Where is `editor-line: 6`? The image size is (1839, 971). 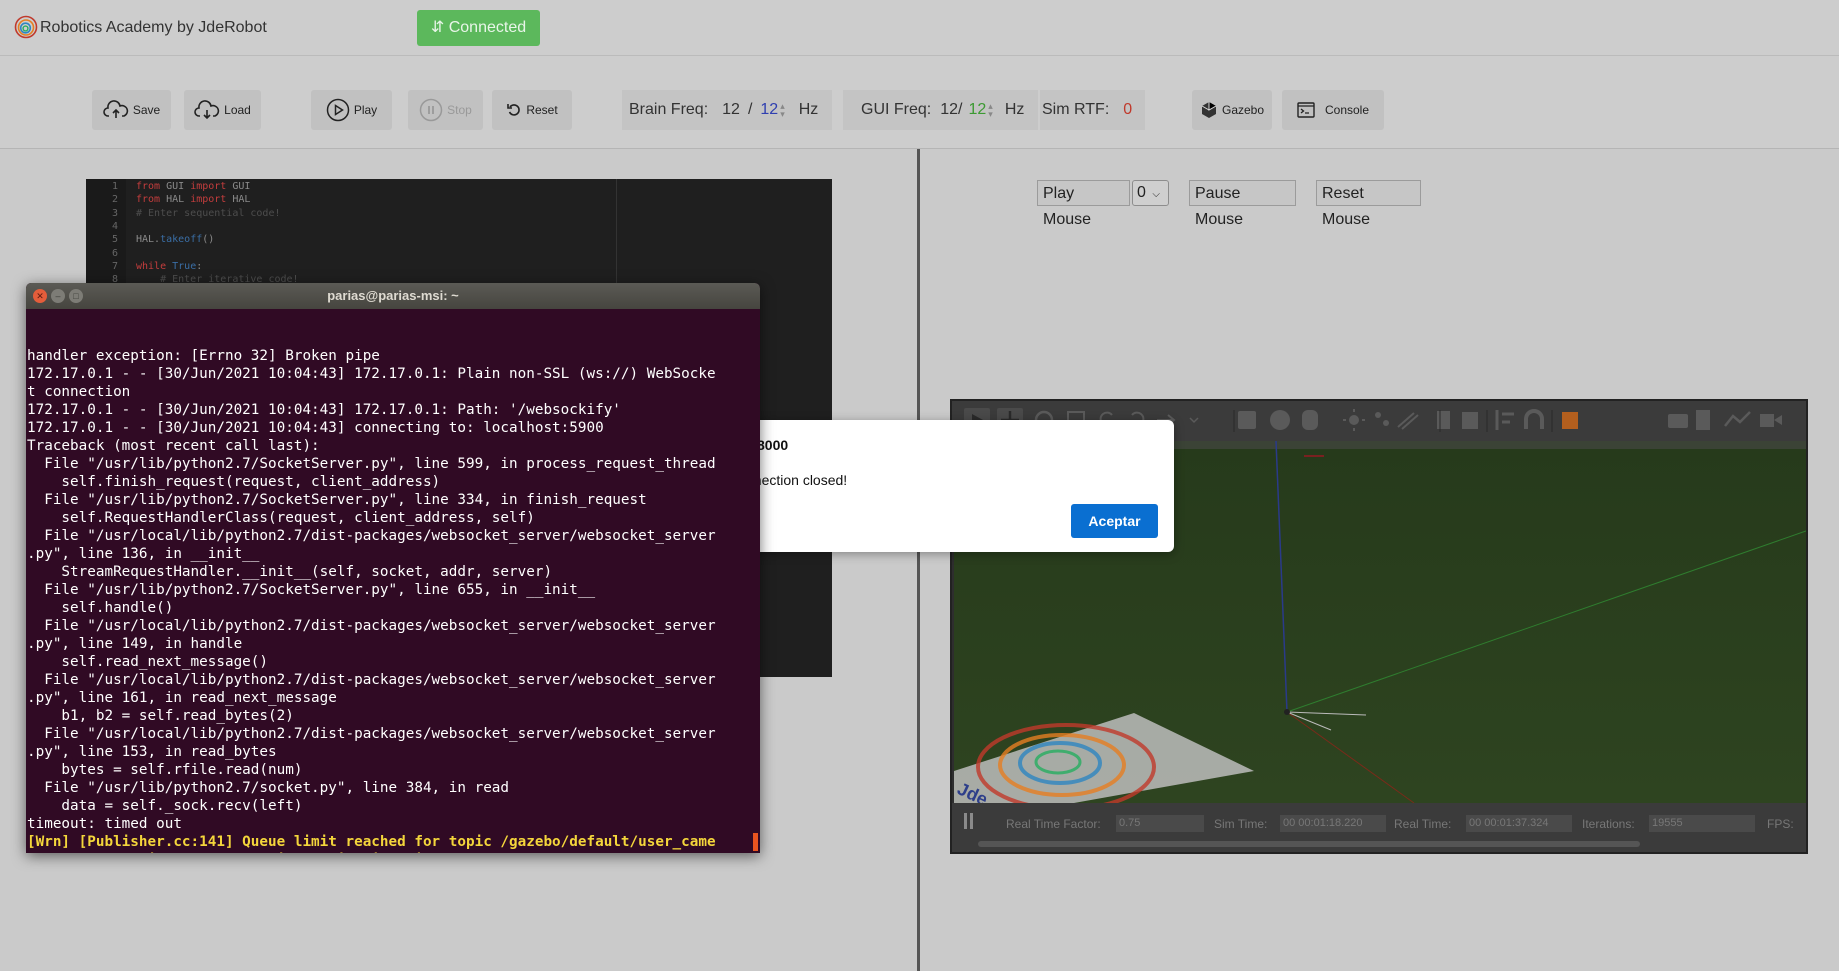
editor-line: 6 is located at coordinates (111, 253).